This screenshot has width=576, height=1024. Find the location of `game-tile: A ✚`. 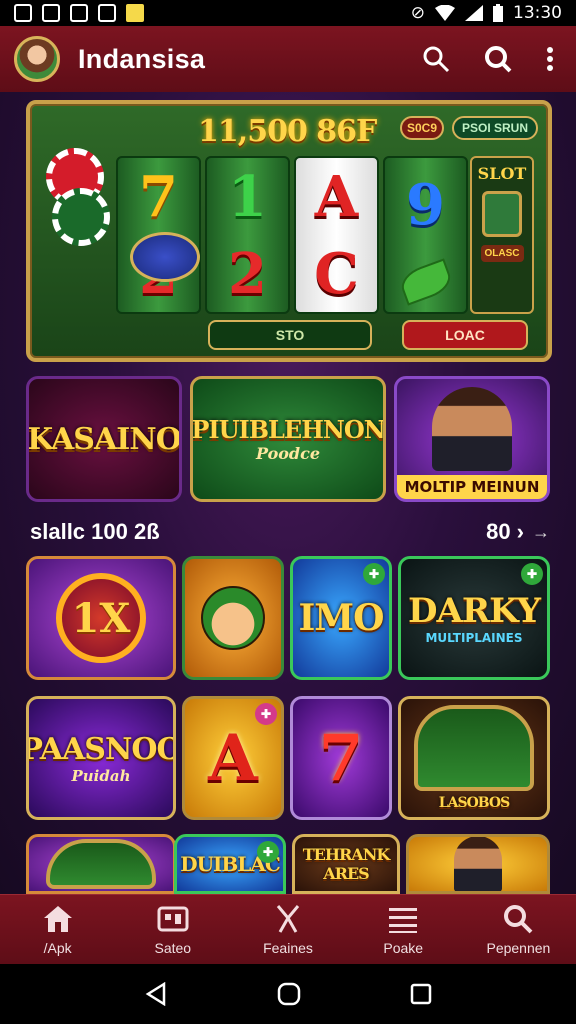

game-tile: A ✚ is located at coordinates (233, 758).